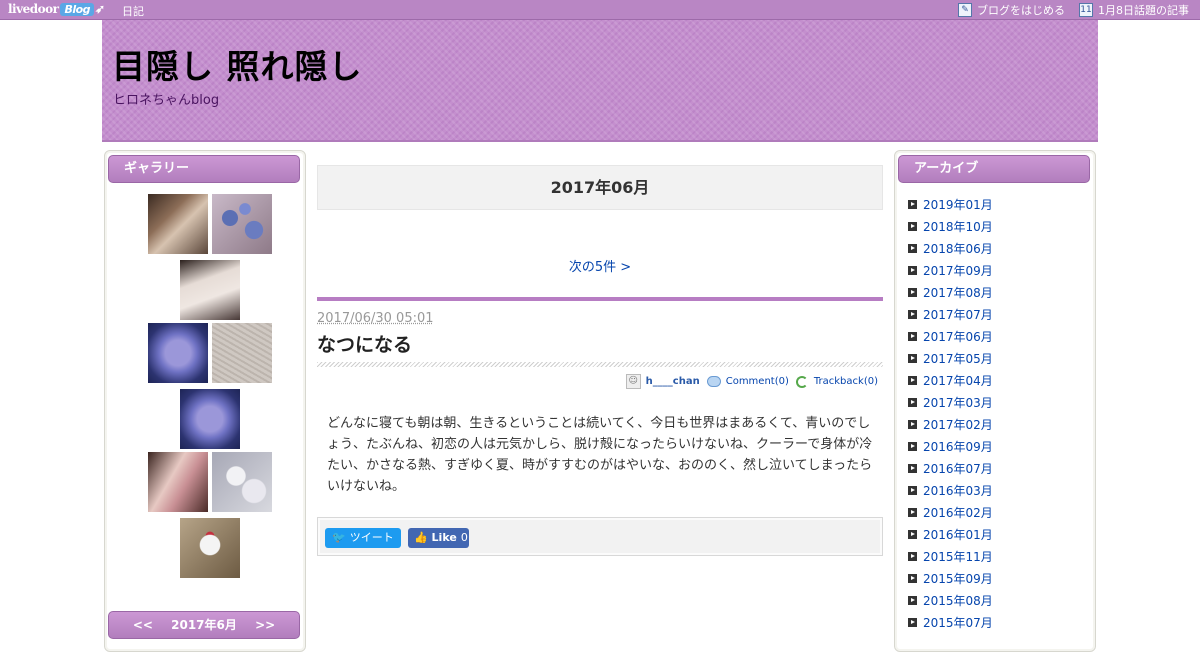 This screenshot has width=1200, height=652. I want to click on left-sidebar: ギャラリー << 2017年6月 >>, so click(205, 401).